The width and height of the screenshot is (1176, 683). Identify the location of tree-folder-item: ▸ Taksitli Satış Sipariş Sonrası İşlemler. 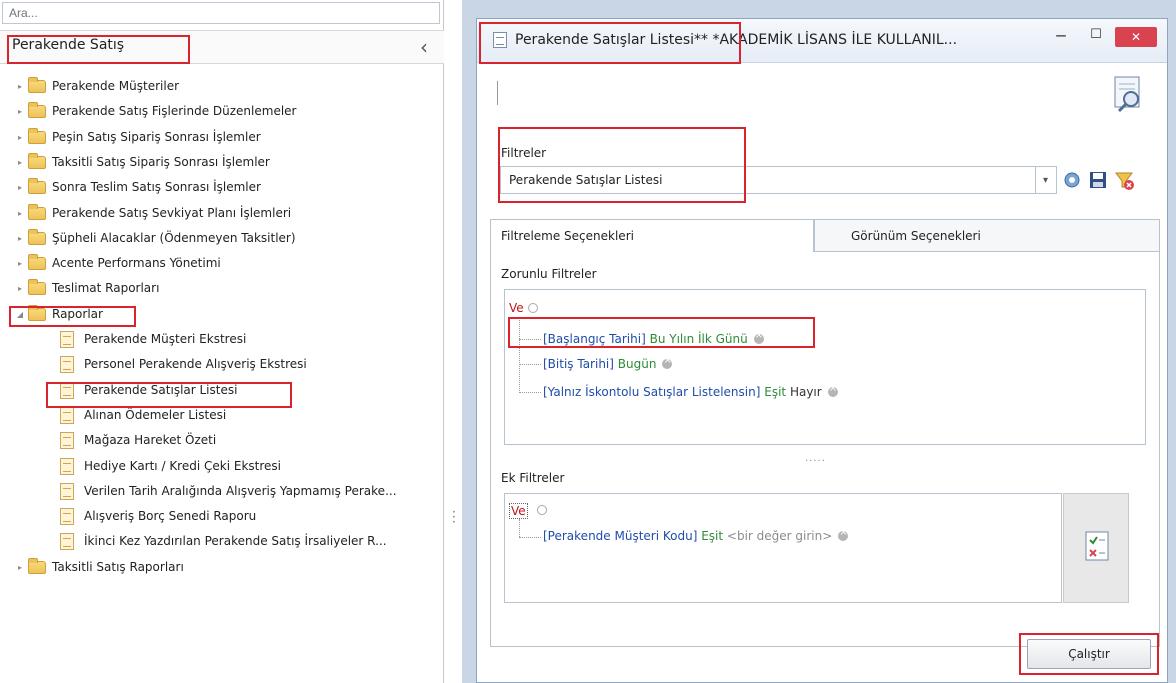
(142, 162).